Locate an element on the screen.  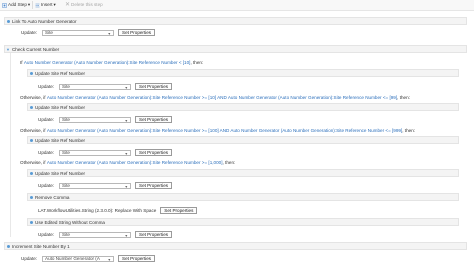
dropdown-value: Auto Number Generator (A is located at coordinates (72, 258).